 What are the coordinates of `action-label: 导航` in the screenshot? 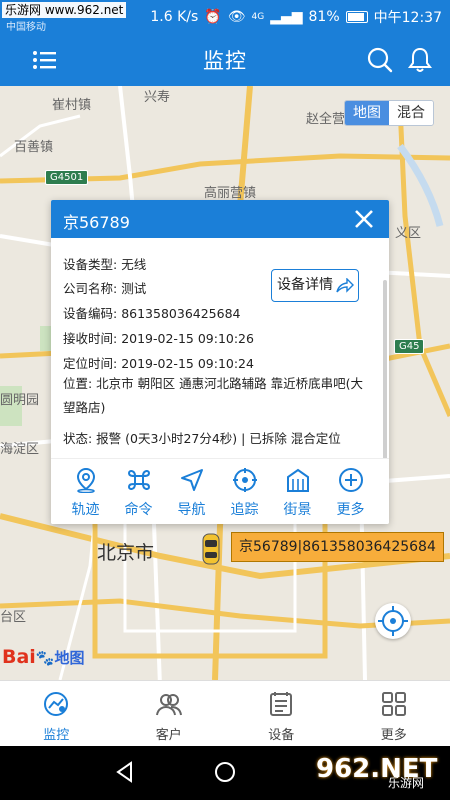 It's located at (191, 510).